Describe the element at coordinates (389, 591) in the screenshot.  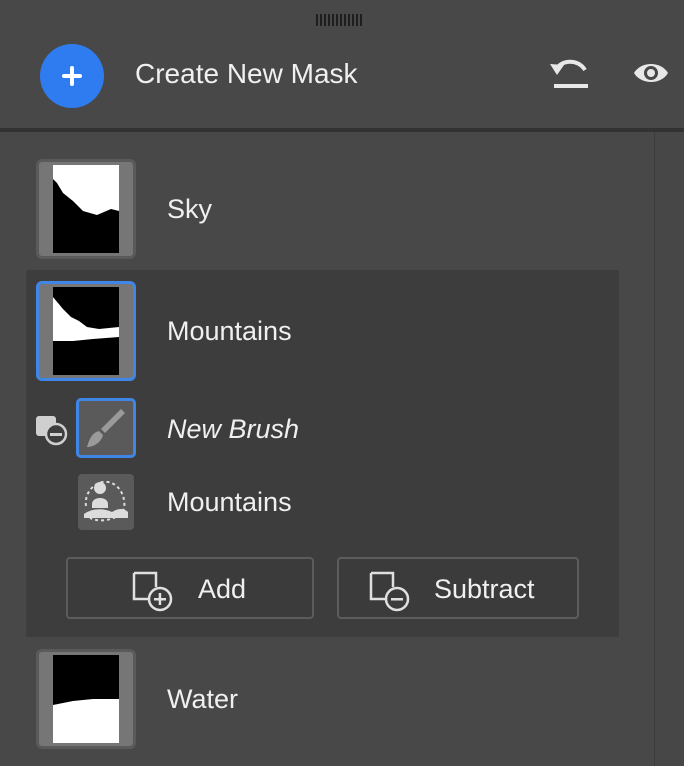
I see `subtract-mask-icon` at that location.